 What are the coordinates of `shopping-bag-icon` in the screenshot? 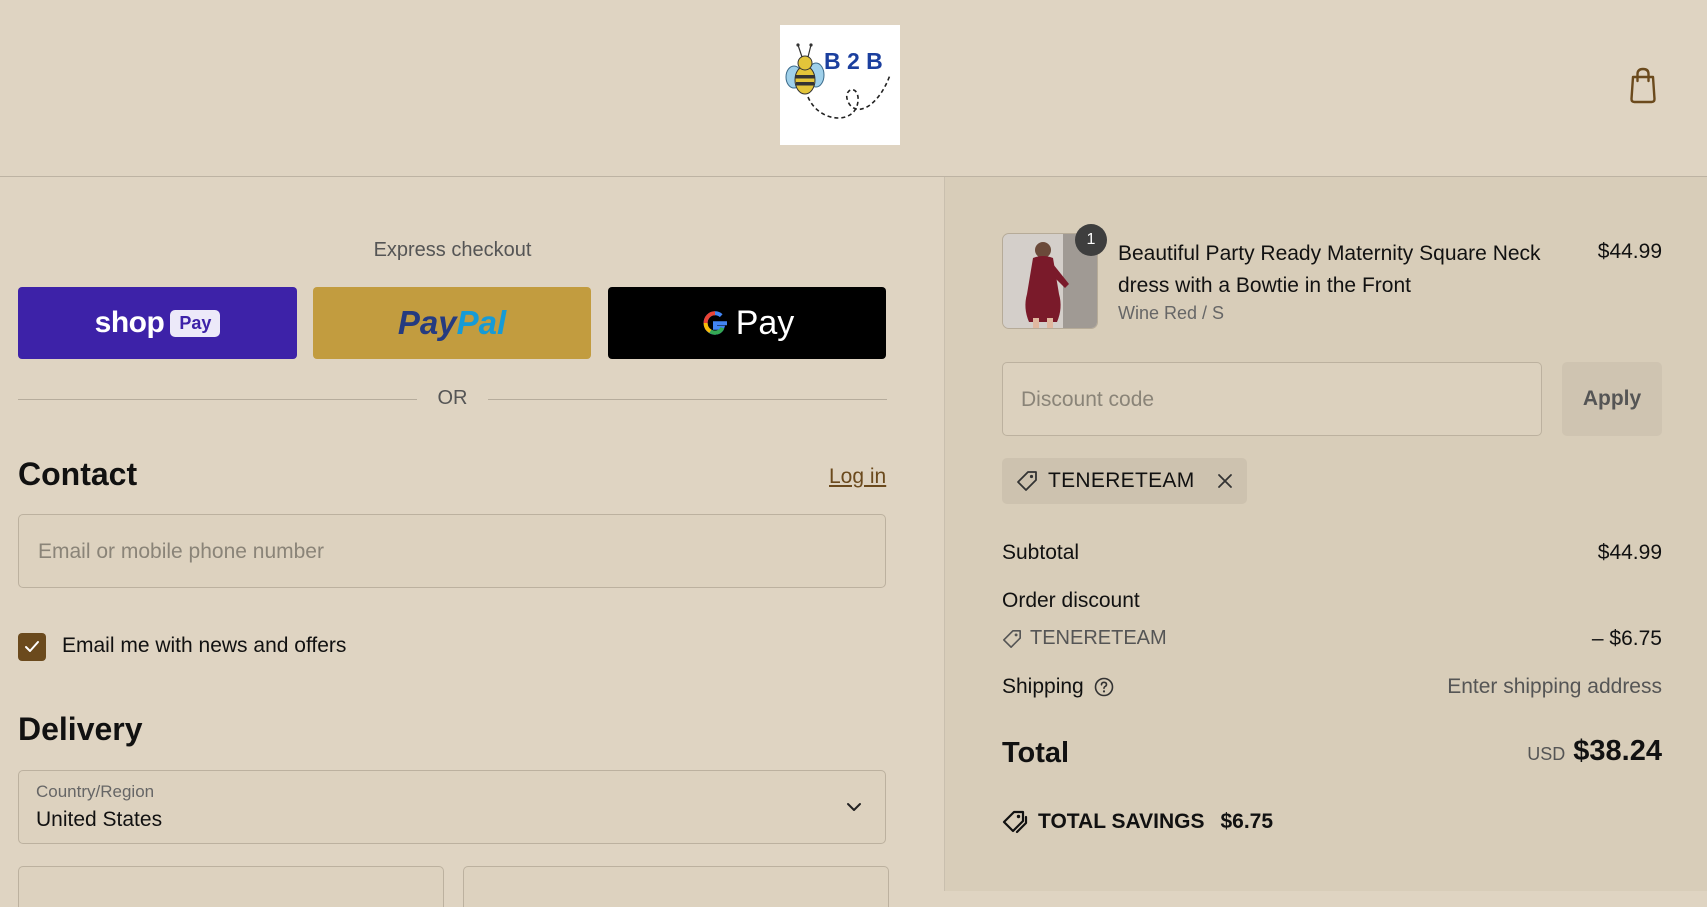 It's located at (1643, 85).